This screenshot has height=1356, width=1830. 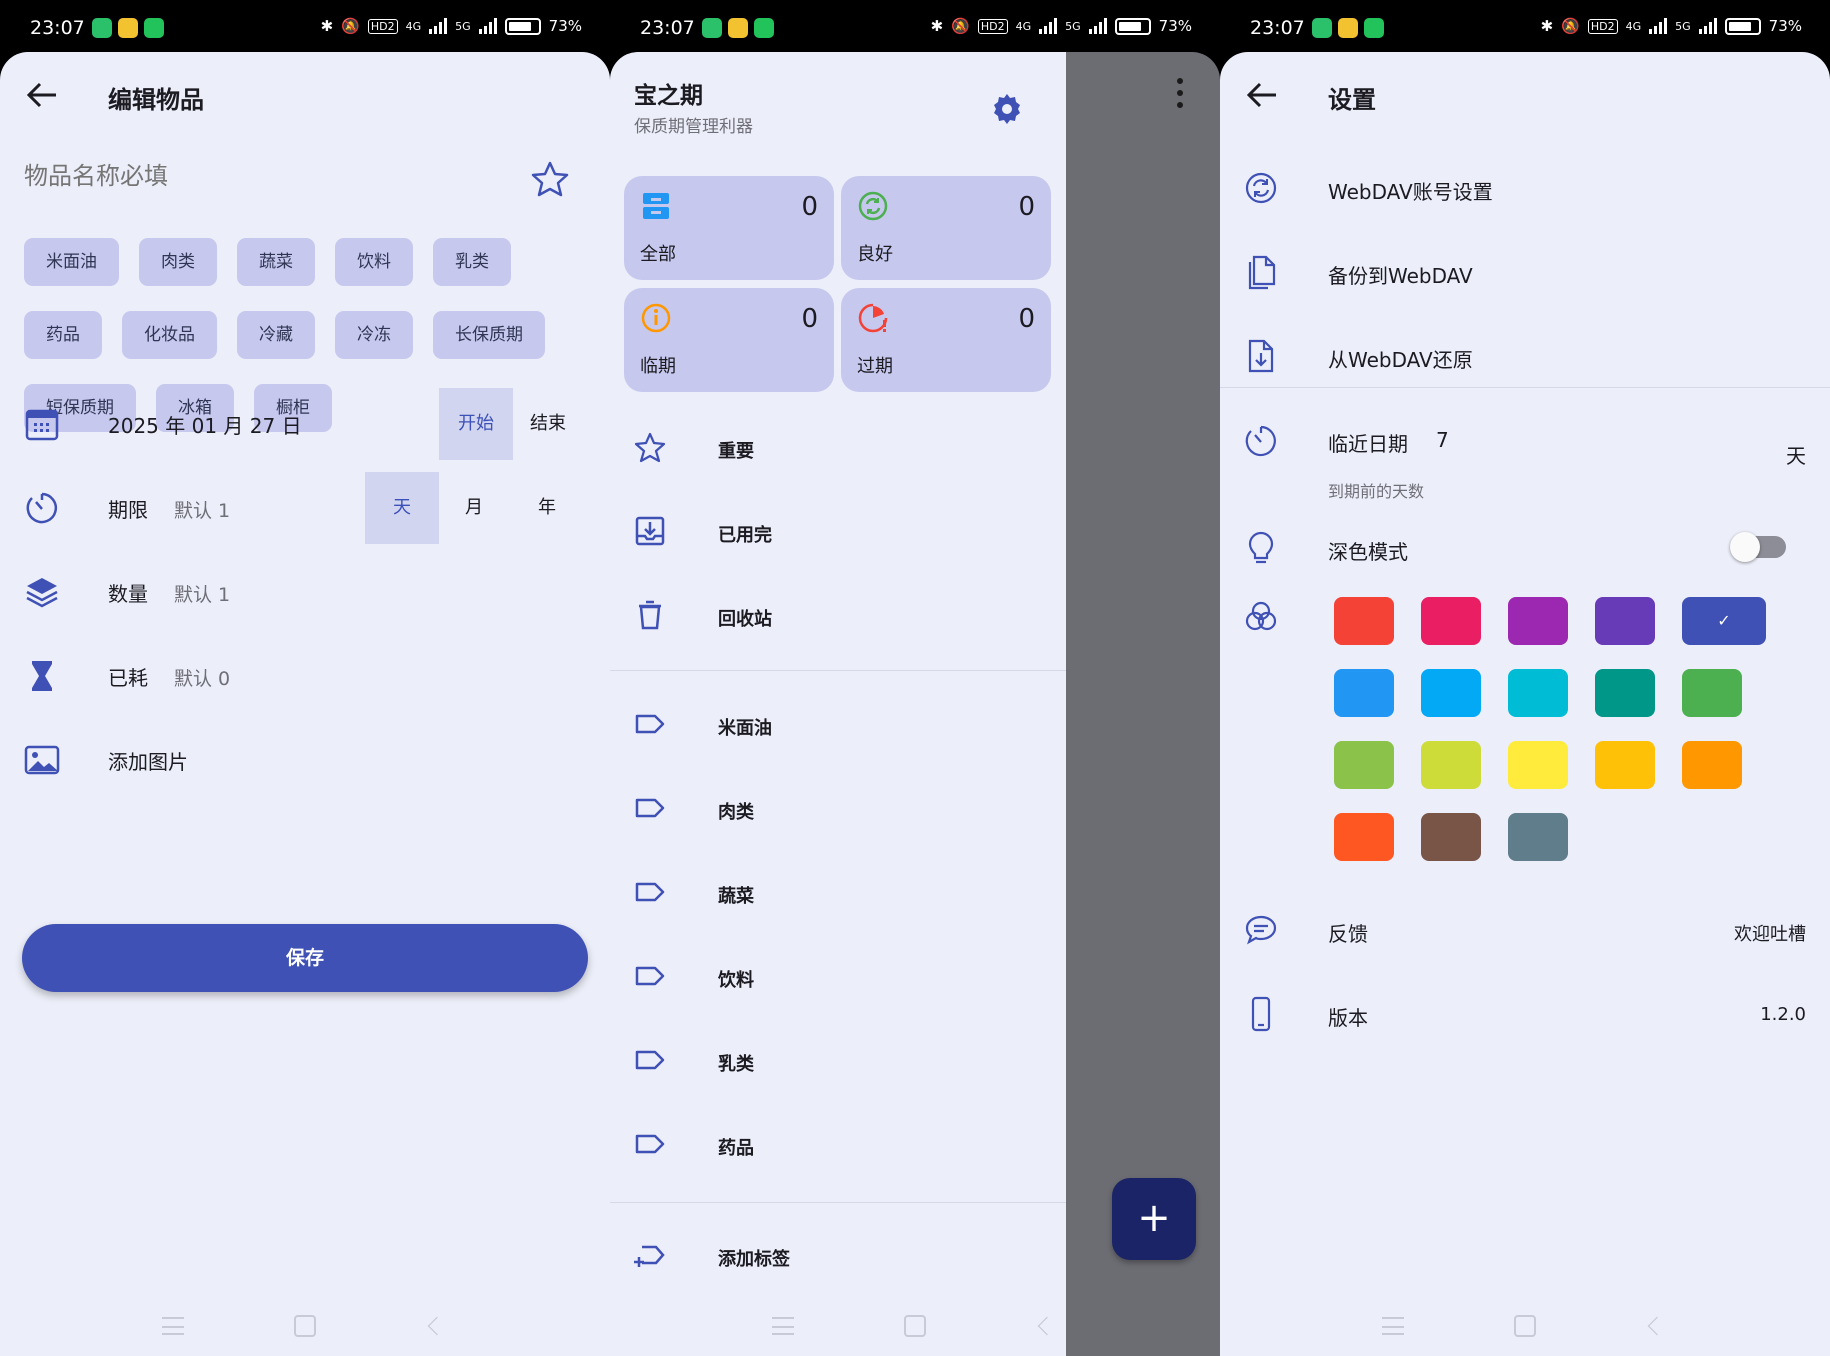 What do you see at coordinates (178, 262) in the screenshot?
I see `tag-chip: 肉类` at bounding box center [178, 262].